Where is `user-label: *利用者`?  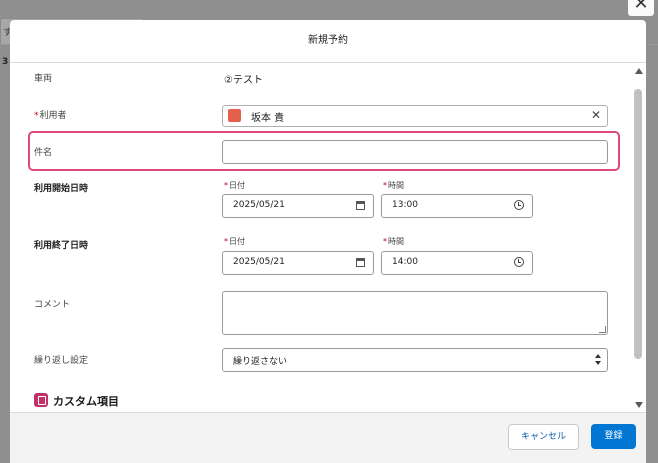
user-label: *利用者 is located at coordinates (50, 114).